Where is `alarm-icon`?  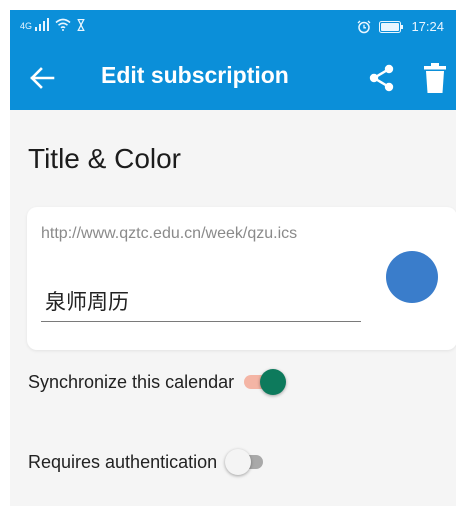 alarm-icon is located at coordinates (364, 26).